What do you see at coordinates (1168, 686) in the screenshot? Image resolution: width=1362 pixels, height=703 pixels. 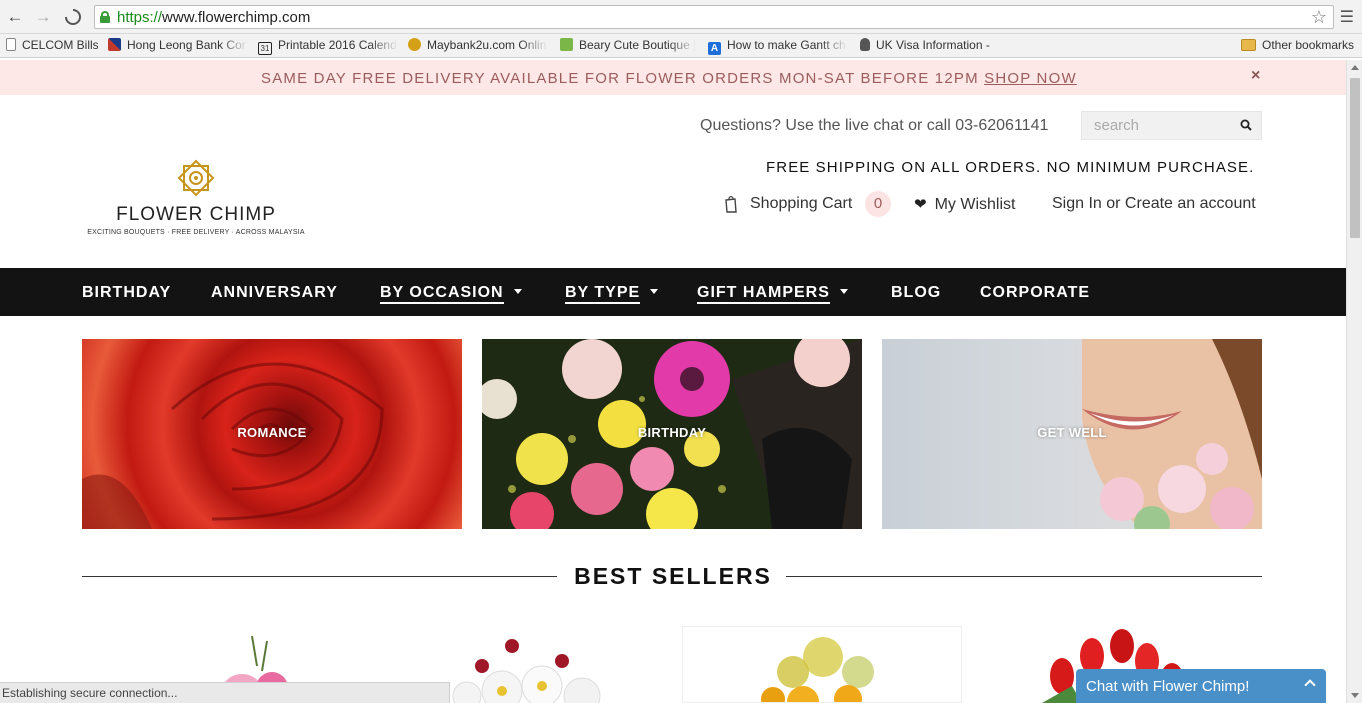 I see `chat-label: Chat with Flower Chimp!` at bounding box center [1168, 686].